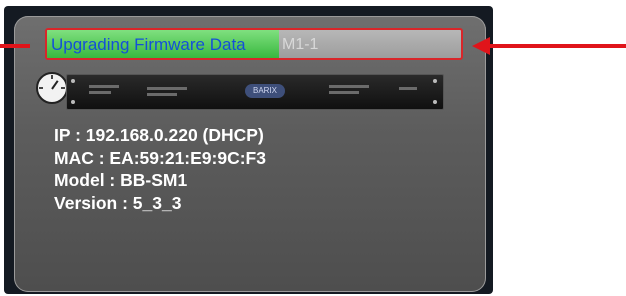 The width and height of the screenshot is (626, 296). I want to click on annotation-arrow-right, so click(557, 46).